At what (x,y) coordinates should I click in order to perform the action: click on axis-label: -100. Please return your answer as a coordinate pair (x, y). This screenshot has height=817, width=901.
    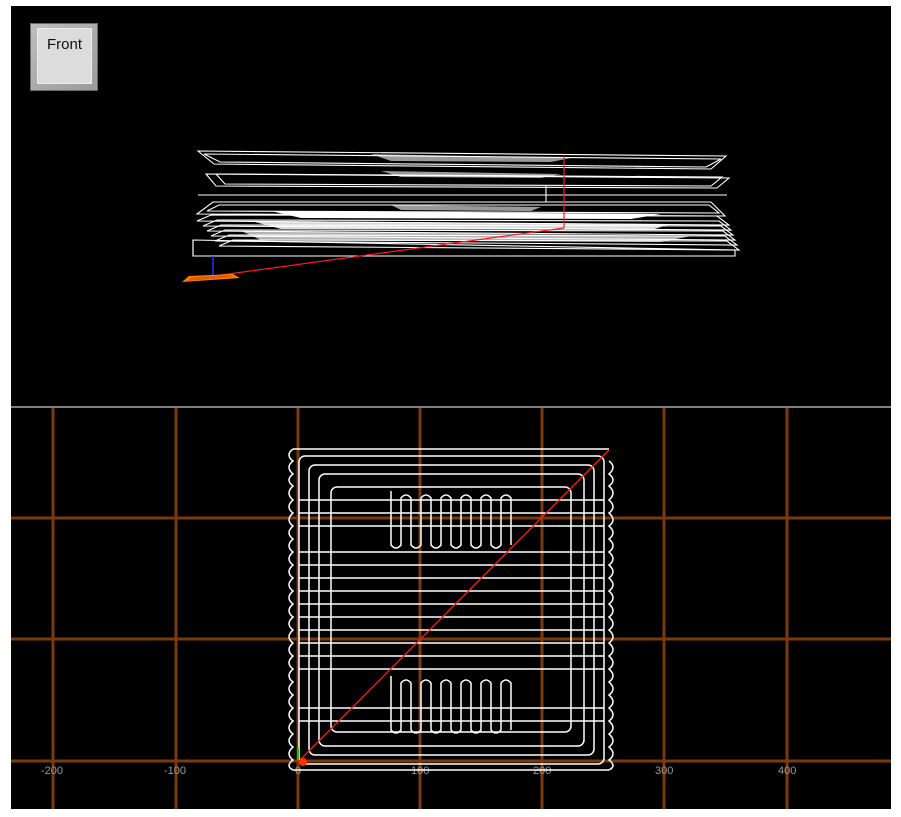
    Looking at the image, I should click on (175, 771).